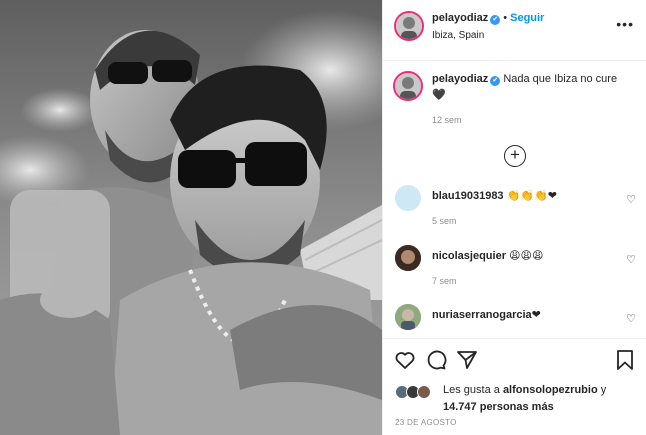 This screenshot has height=435, width=646. What do you see at coordinates (444, 221) in the screenshot?
I see `comment-time: 5 sem` at bounding box center [444, 221].